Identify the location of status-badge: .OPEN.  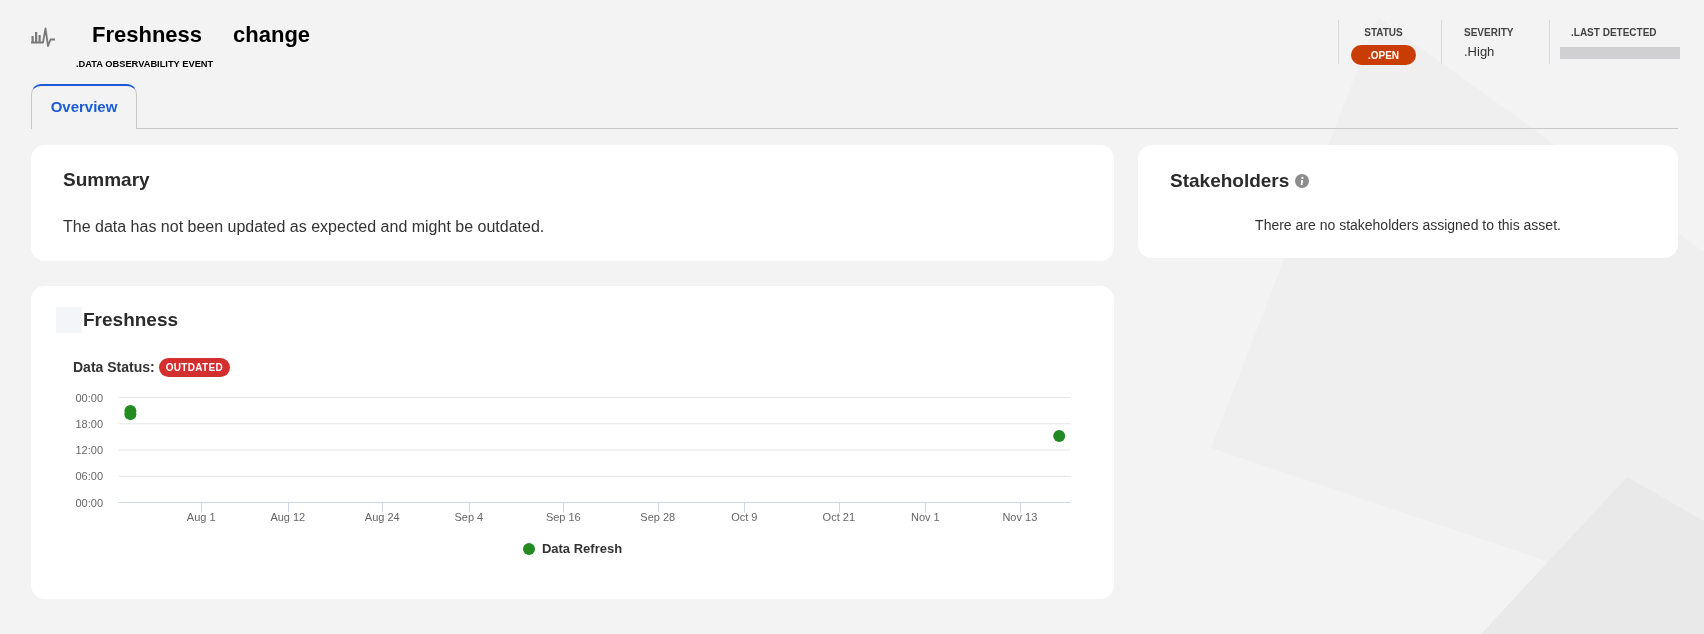
(1383, 55).